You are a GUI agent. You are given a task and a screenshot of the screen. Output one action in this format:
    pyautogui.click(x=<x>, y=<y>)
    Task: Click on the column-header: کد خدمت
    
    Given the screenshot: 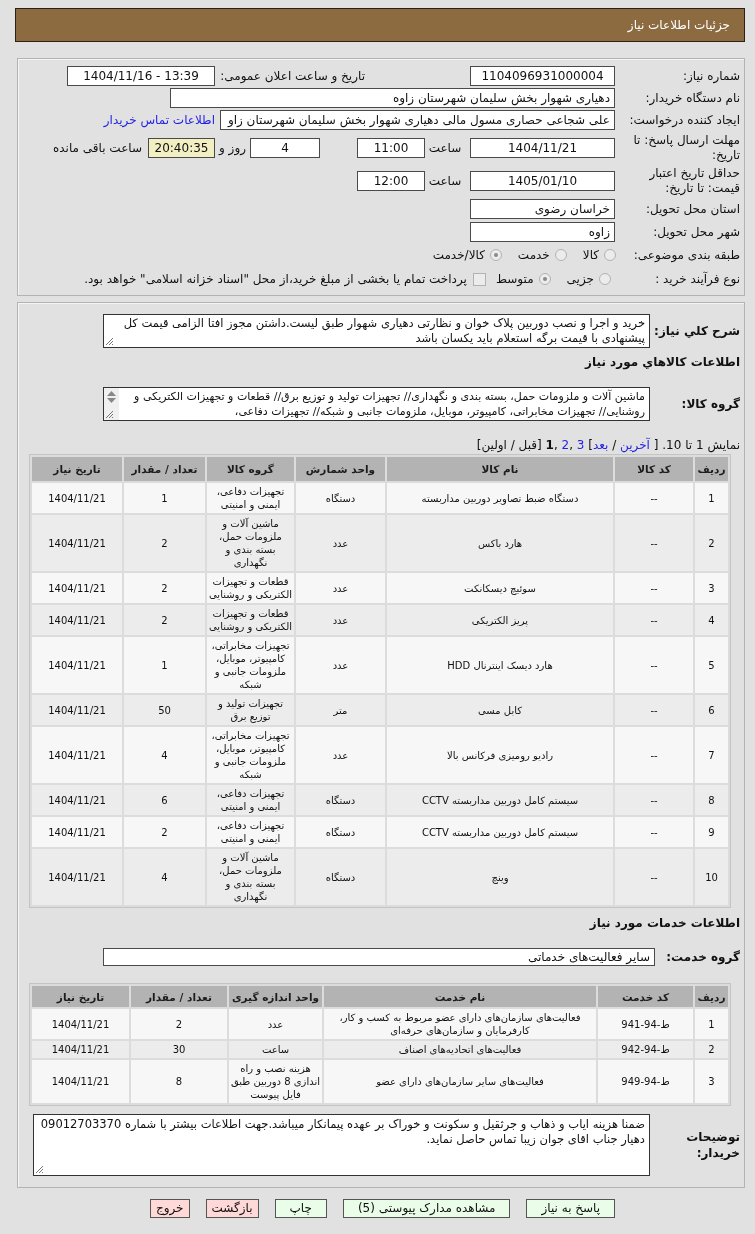 What is the action you would take?
    pyautogui.click(x=645, y=996)
    